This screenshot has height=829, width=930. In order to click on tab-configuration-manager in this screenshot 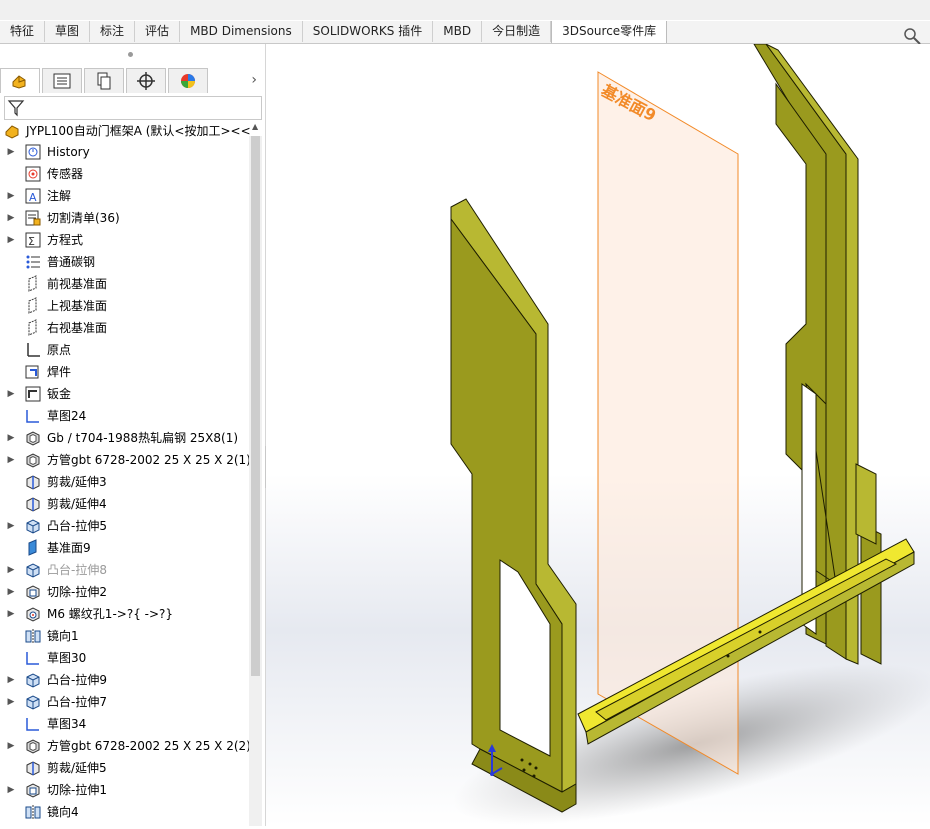, I will do `click(104, 80)`.